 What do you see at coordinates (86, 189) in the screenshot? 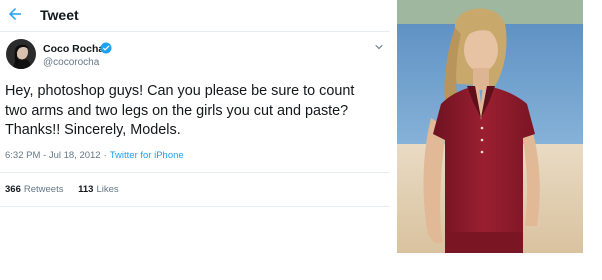
I see `likes-count: 113` at bounding box center [86, 189].